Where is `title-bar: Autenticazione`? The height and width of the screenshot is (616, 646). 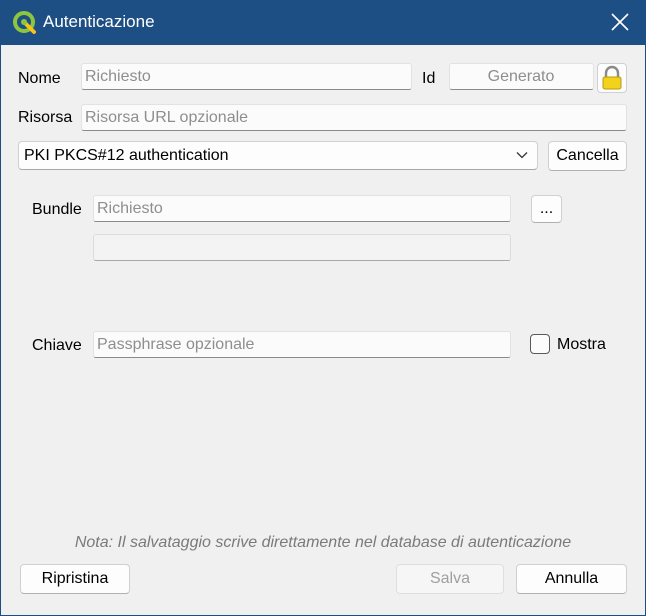
title-bar: Autenticazione is located at coordinates (323, 22).